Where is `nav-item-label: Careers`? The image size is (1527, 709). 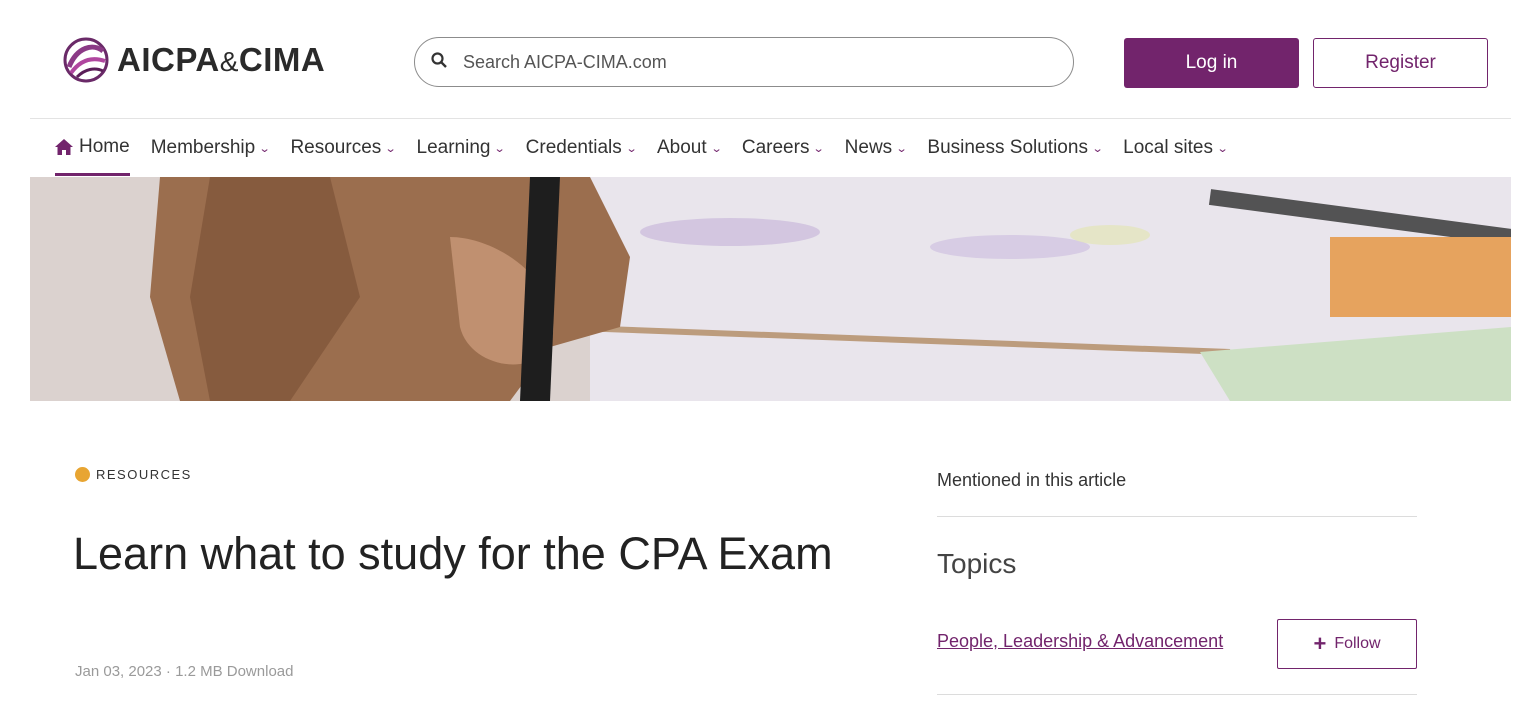 nav-item-label: Careers is located at coordinates (775, 147).